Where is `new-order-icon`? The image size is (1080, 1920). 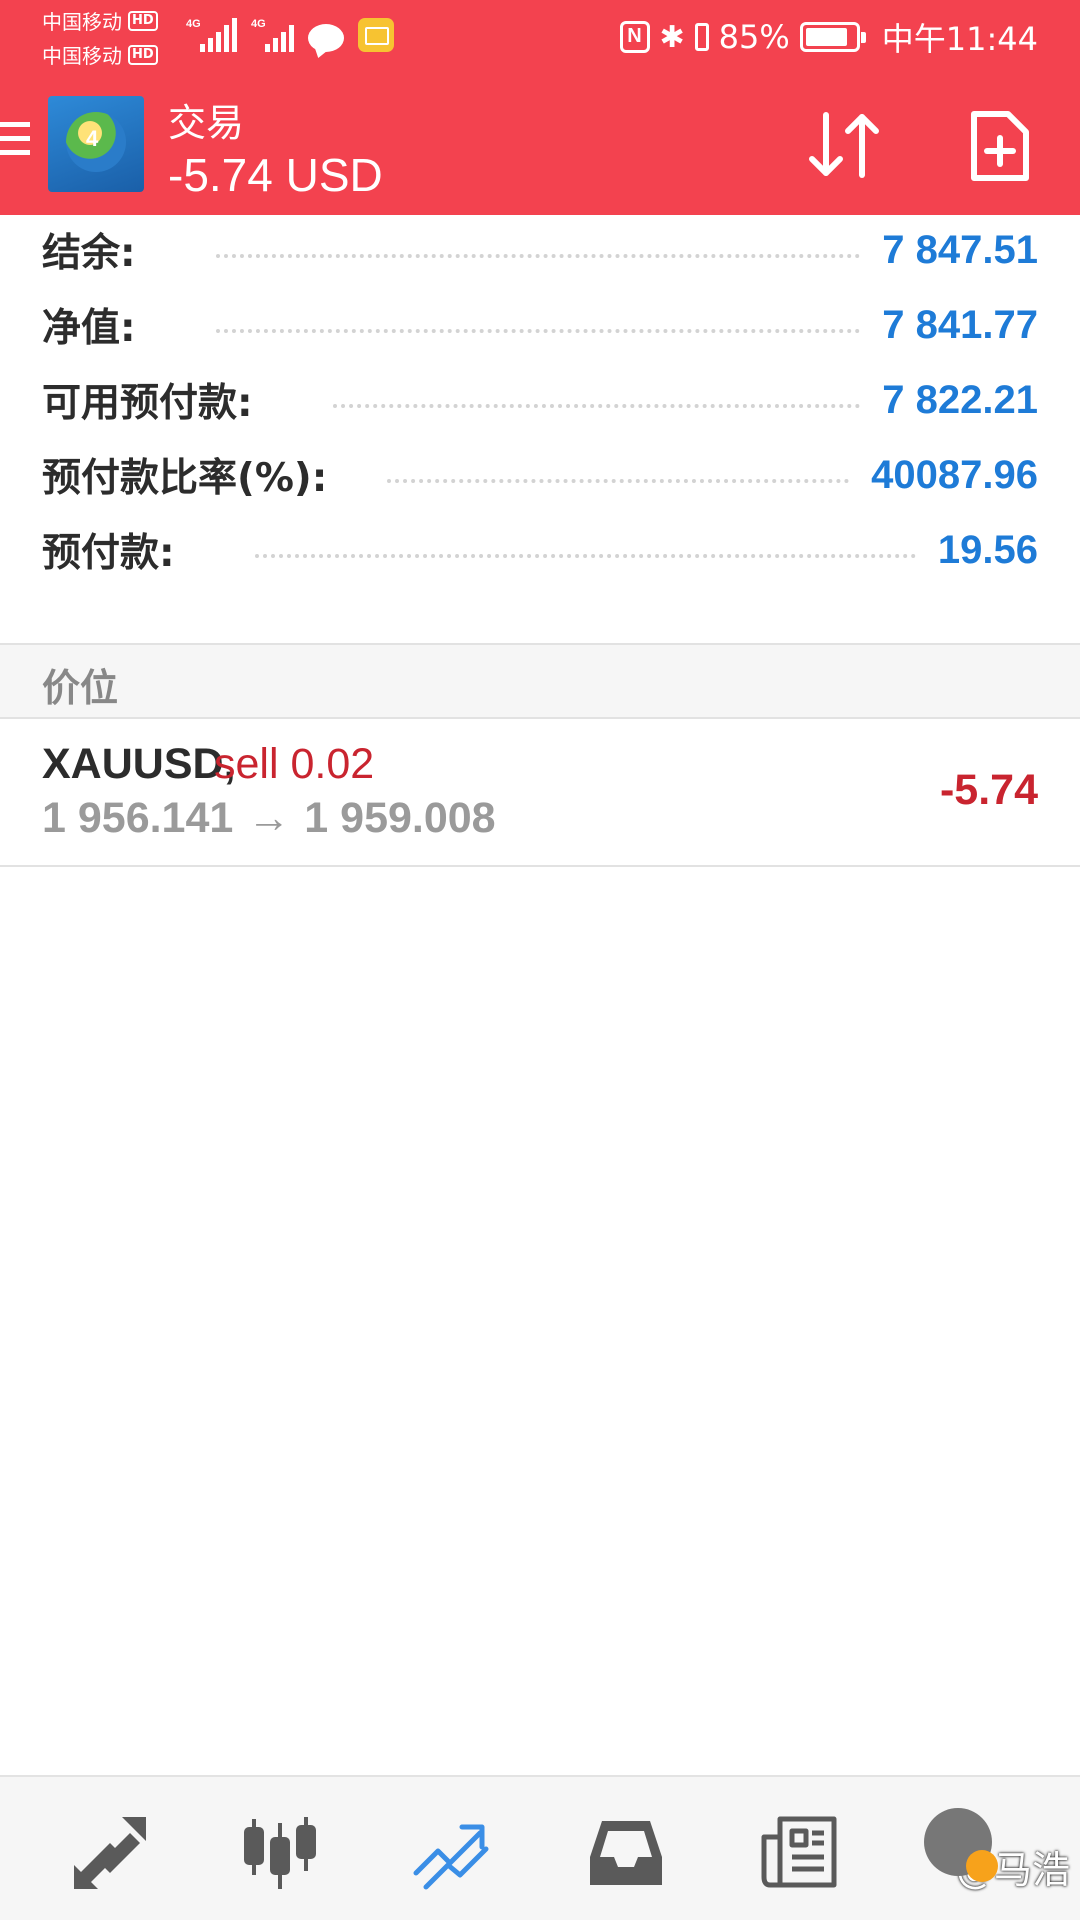
new-order-icon is located at coordinates (1000, 146).